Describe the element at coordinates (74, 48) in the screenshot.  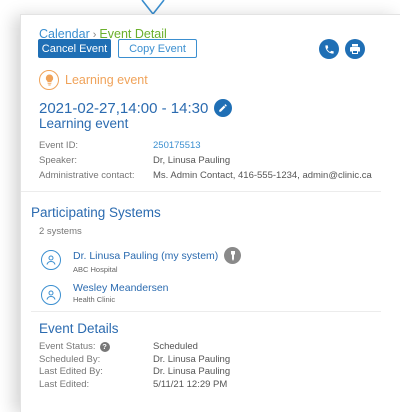
I see `cancel-event-button: Cancel Event` at that location.